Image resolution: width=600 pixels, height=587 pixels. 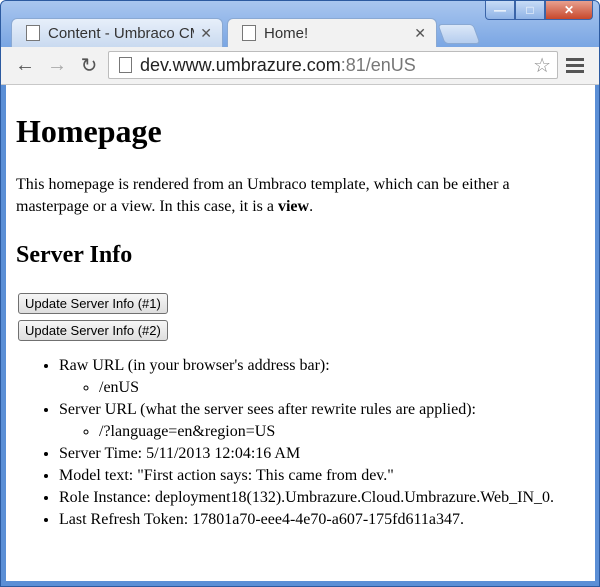 What do you see at coordinates (121, 33) in the screenshot?
I see `tab-title: Content - Umbraco CMS` at bounding box center [121, 33].